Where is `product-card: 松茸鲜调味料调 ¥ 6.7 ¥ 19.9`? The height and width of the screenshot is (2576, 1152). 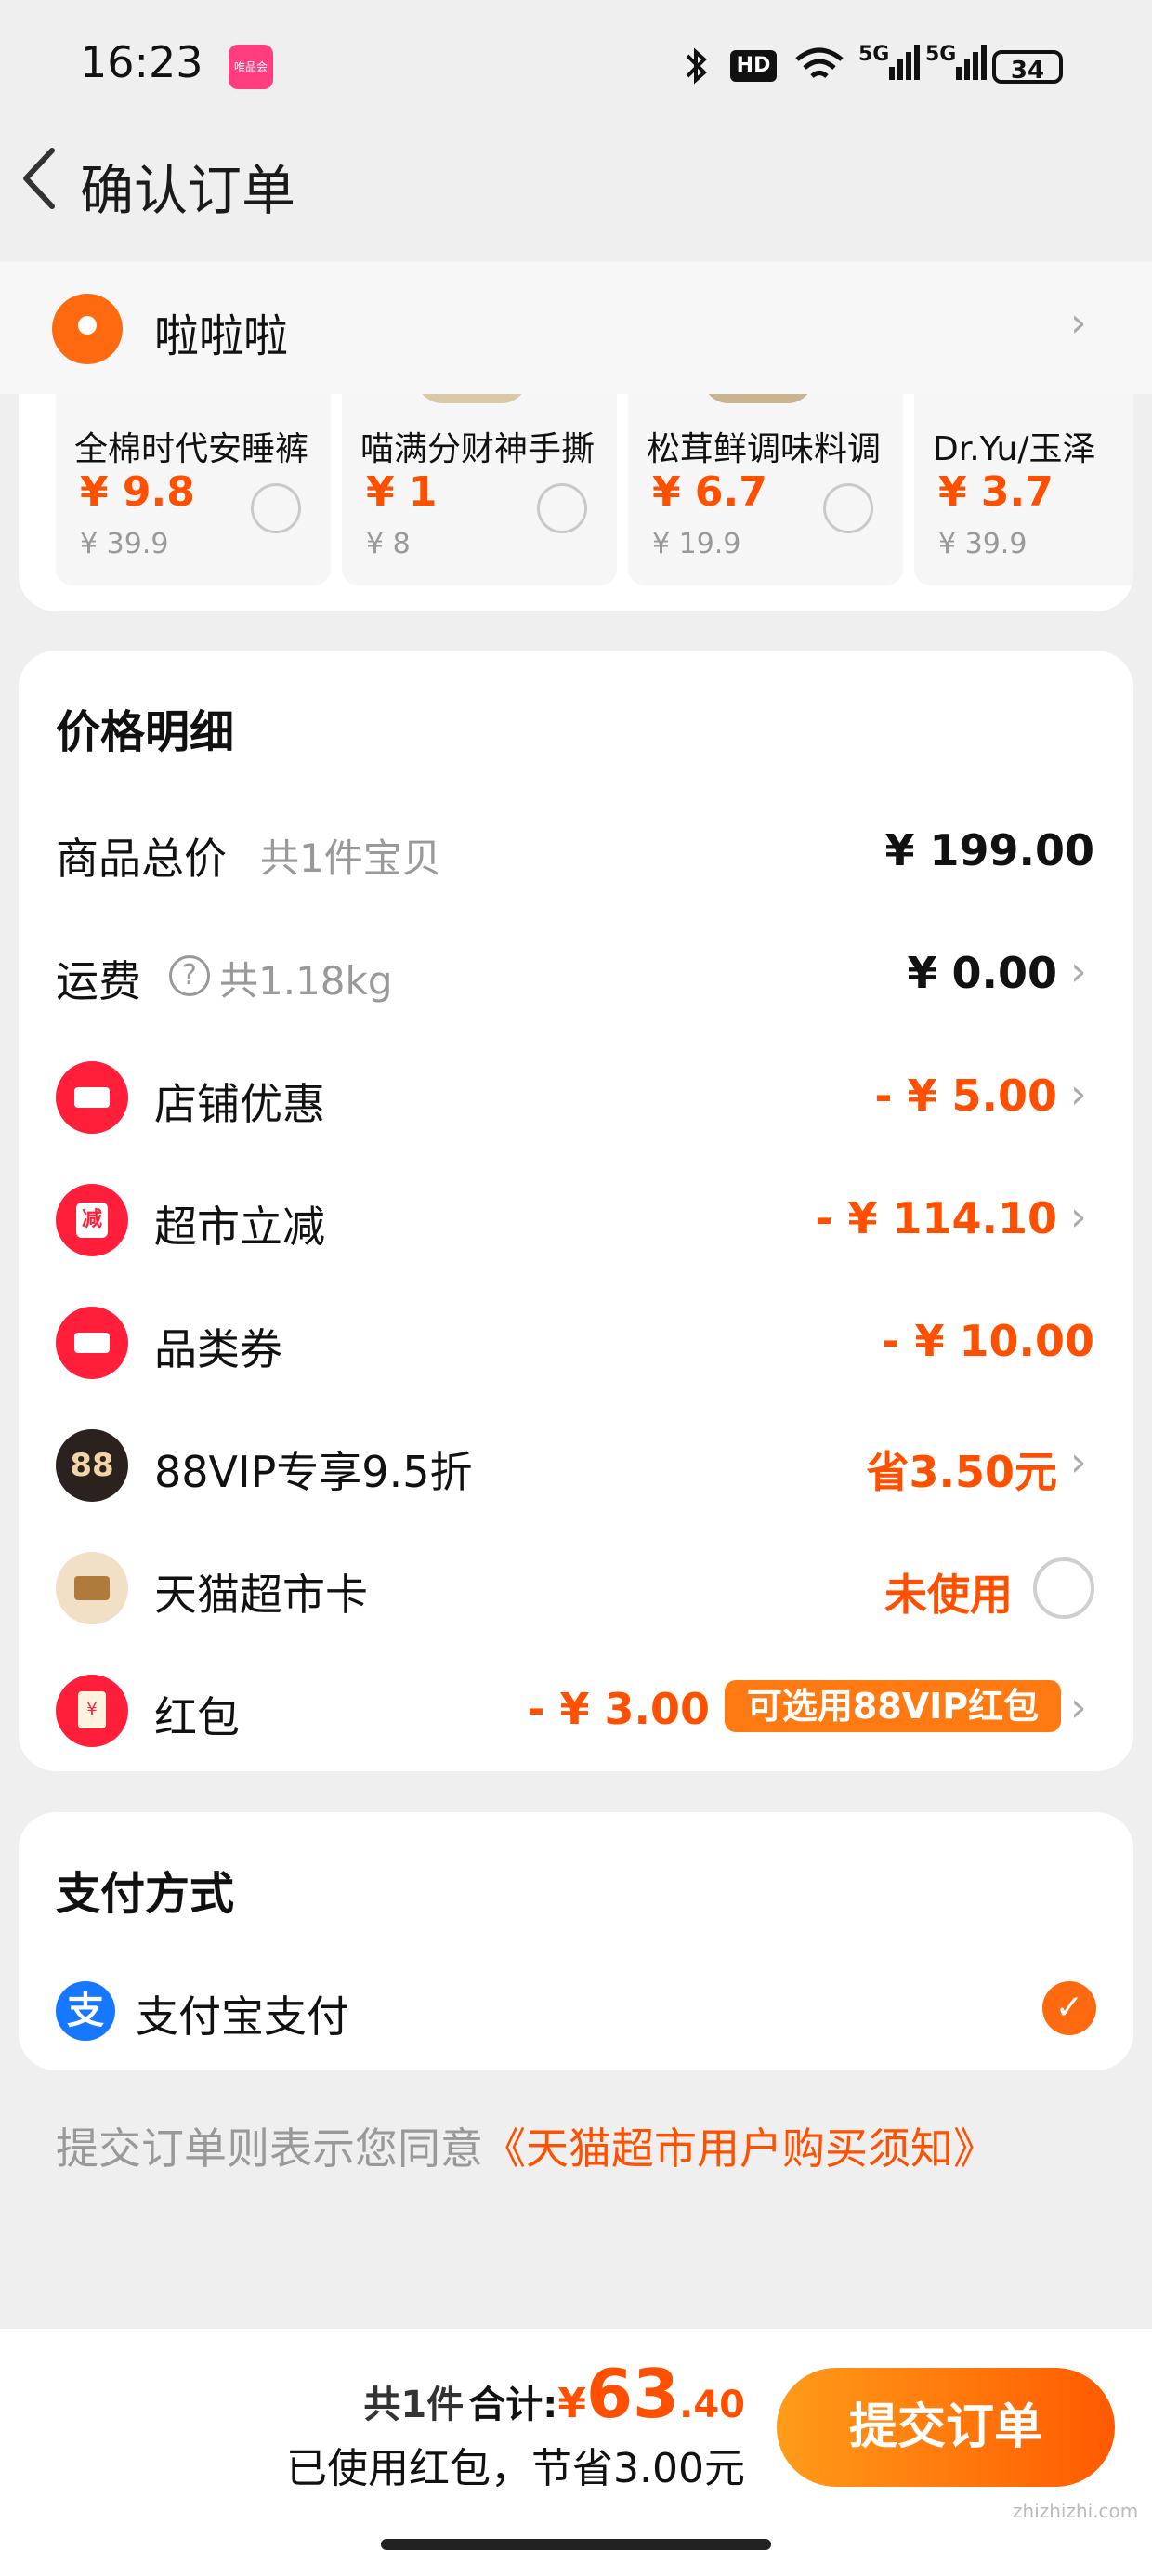
product-card: 松茸鲜调味料调 ¥ 6.7 ¥ 19.9 is located at coordinates (765, 489).